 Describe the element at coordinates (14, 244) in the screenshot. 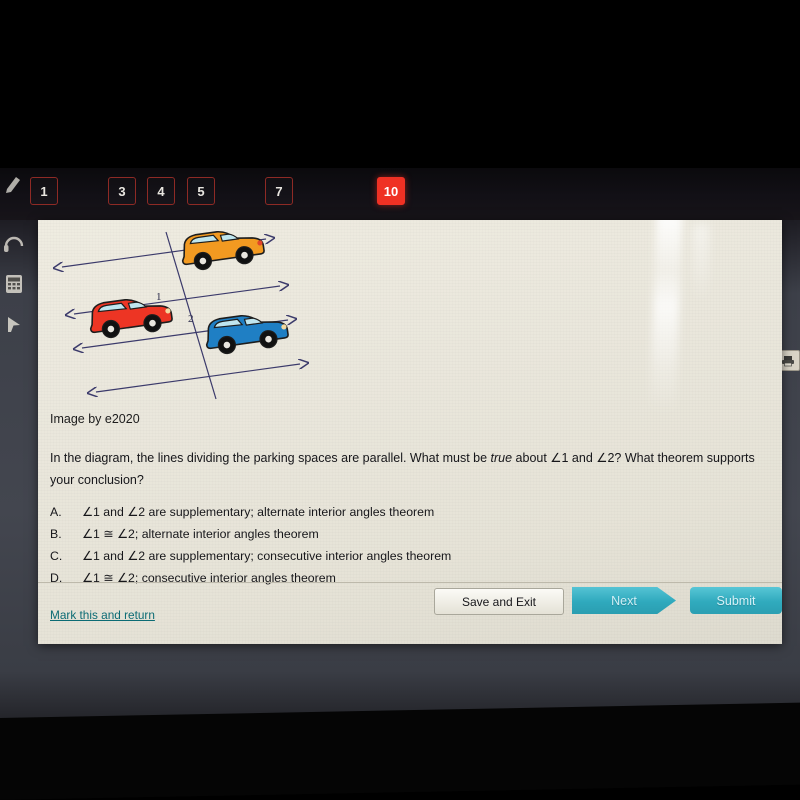

I see `headphone-icon` at that location.